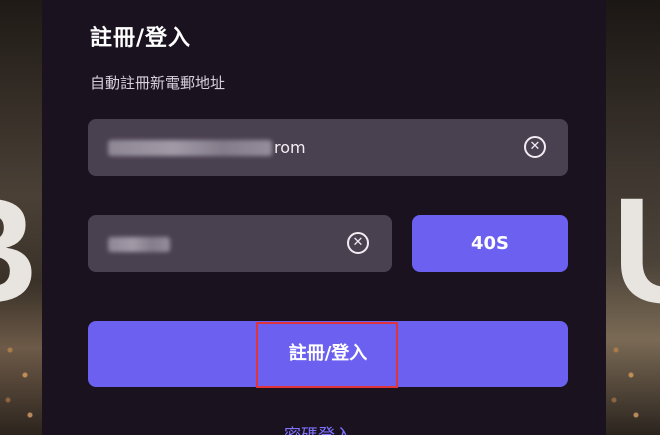  I want to click on background-dots-right, so click(627, 382).